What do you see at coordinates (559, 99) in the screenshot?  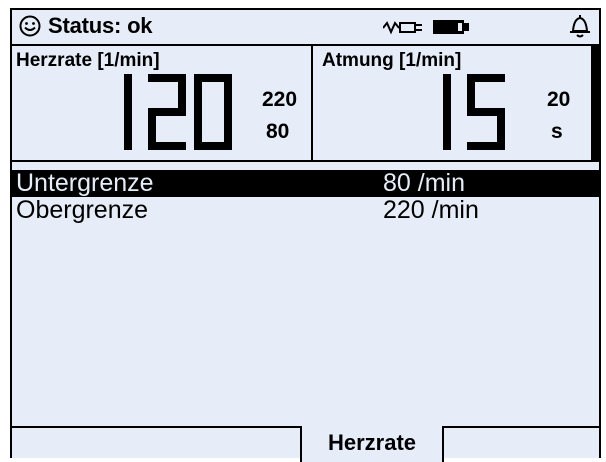 I see `respiration-upper-limit: 20` at bounding box center [559, 99].